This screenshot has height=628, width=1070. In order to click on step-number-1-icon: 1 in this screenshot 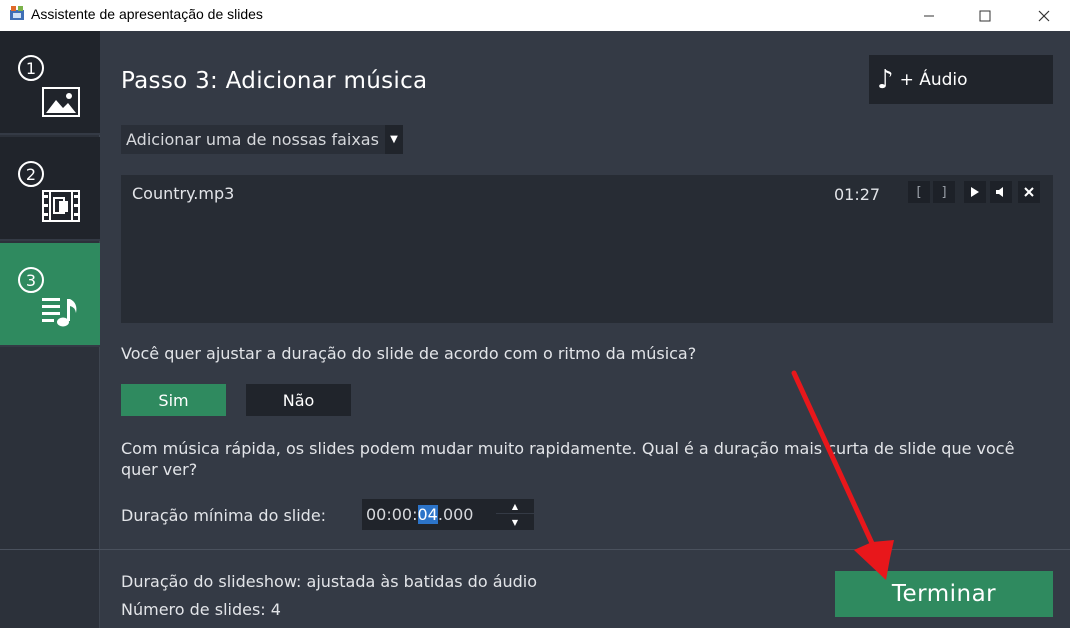, I will do `click(31, 68)`.